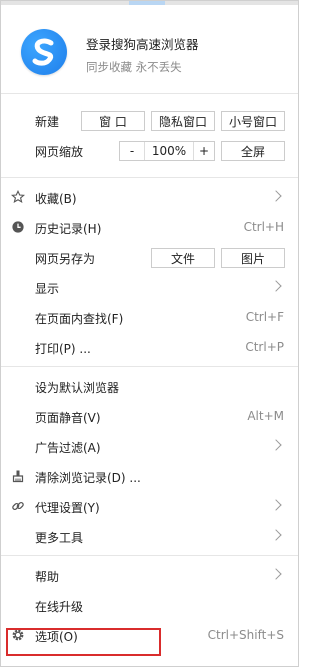 This screenshot has width=320, height=667. Describe the element at coordinates (68, 448) in the screenshot. I see `ad-filter-label: 广告过滤(A)` at that location.